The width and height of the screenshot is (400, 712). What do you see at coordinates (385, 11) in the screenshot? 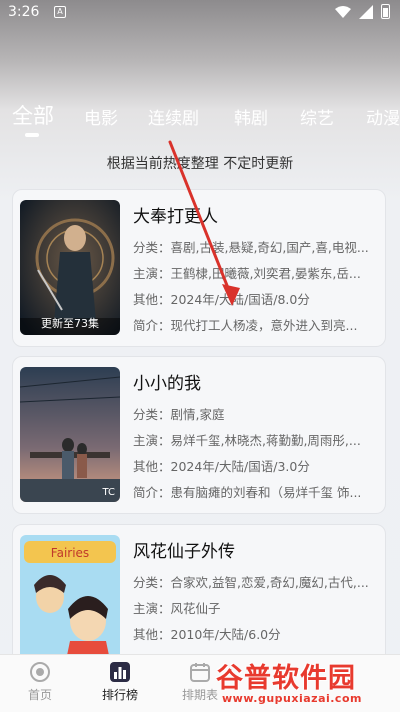
I see `battery-icon` at bounding box center [385, 11].